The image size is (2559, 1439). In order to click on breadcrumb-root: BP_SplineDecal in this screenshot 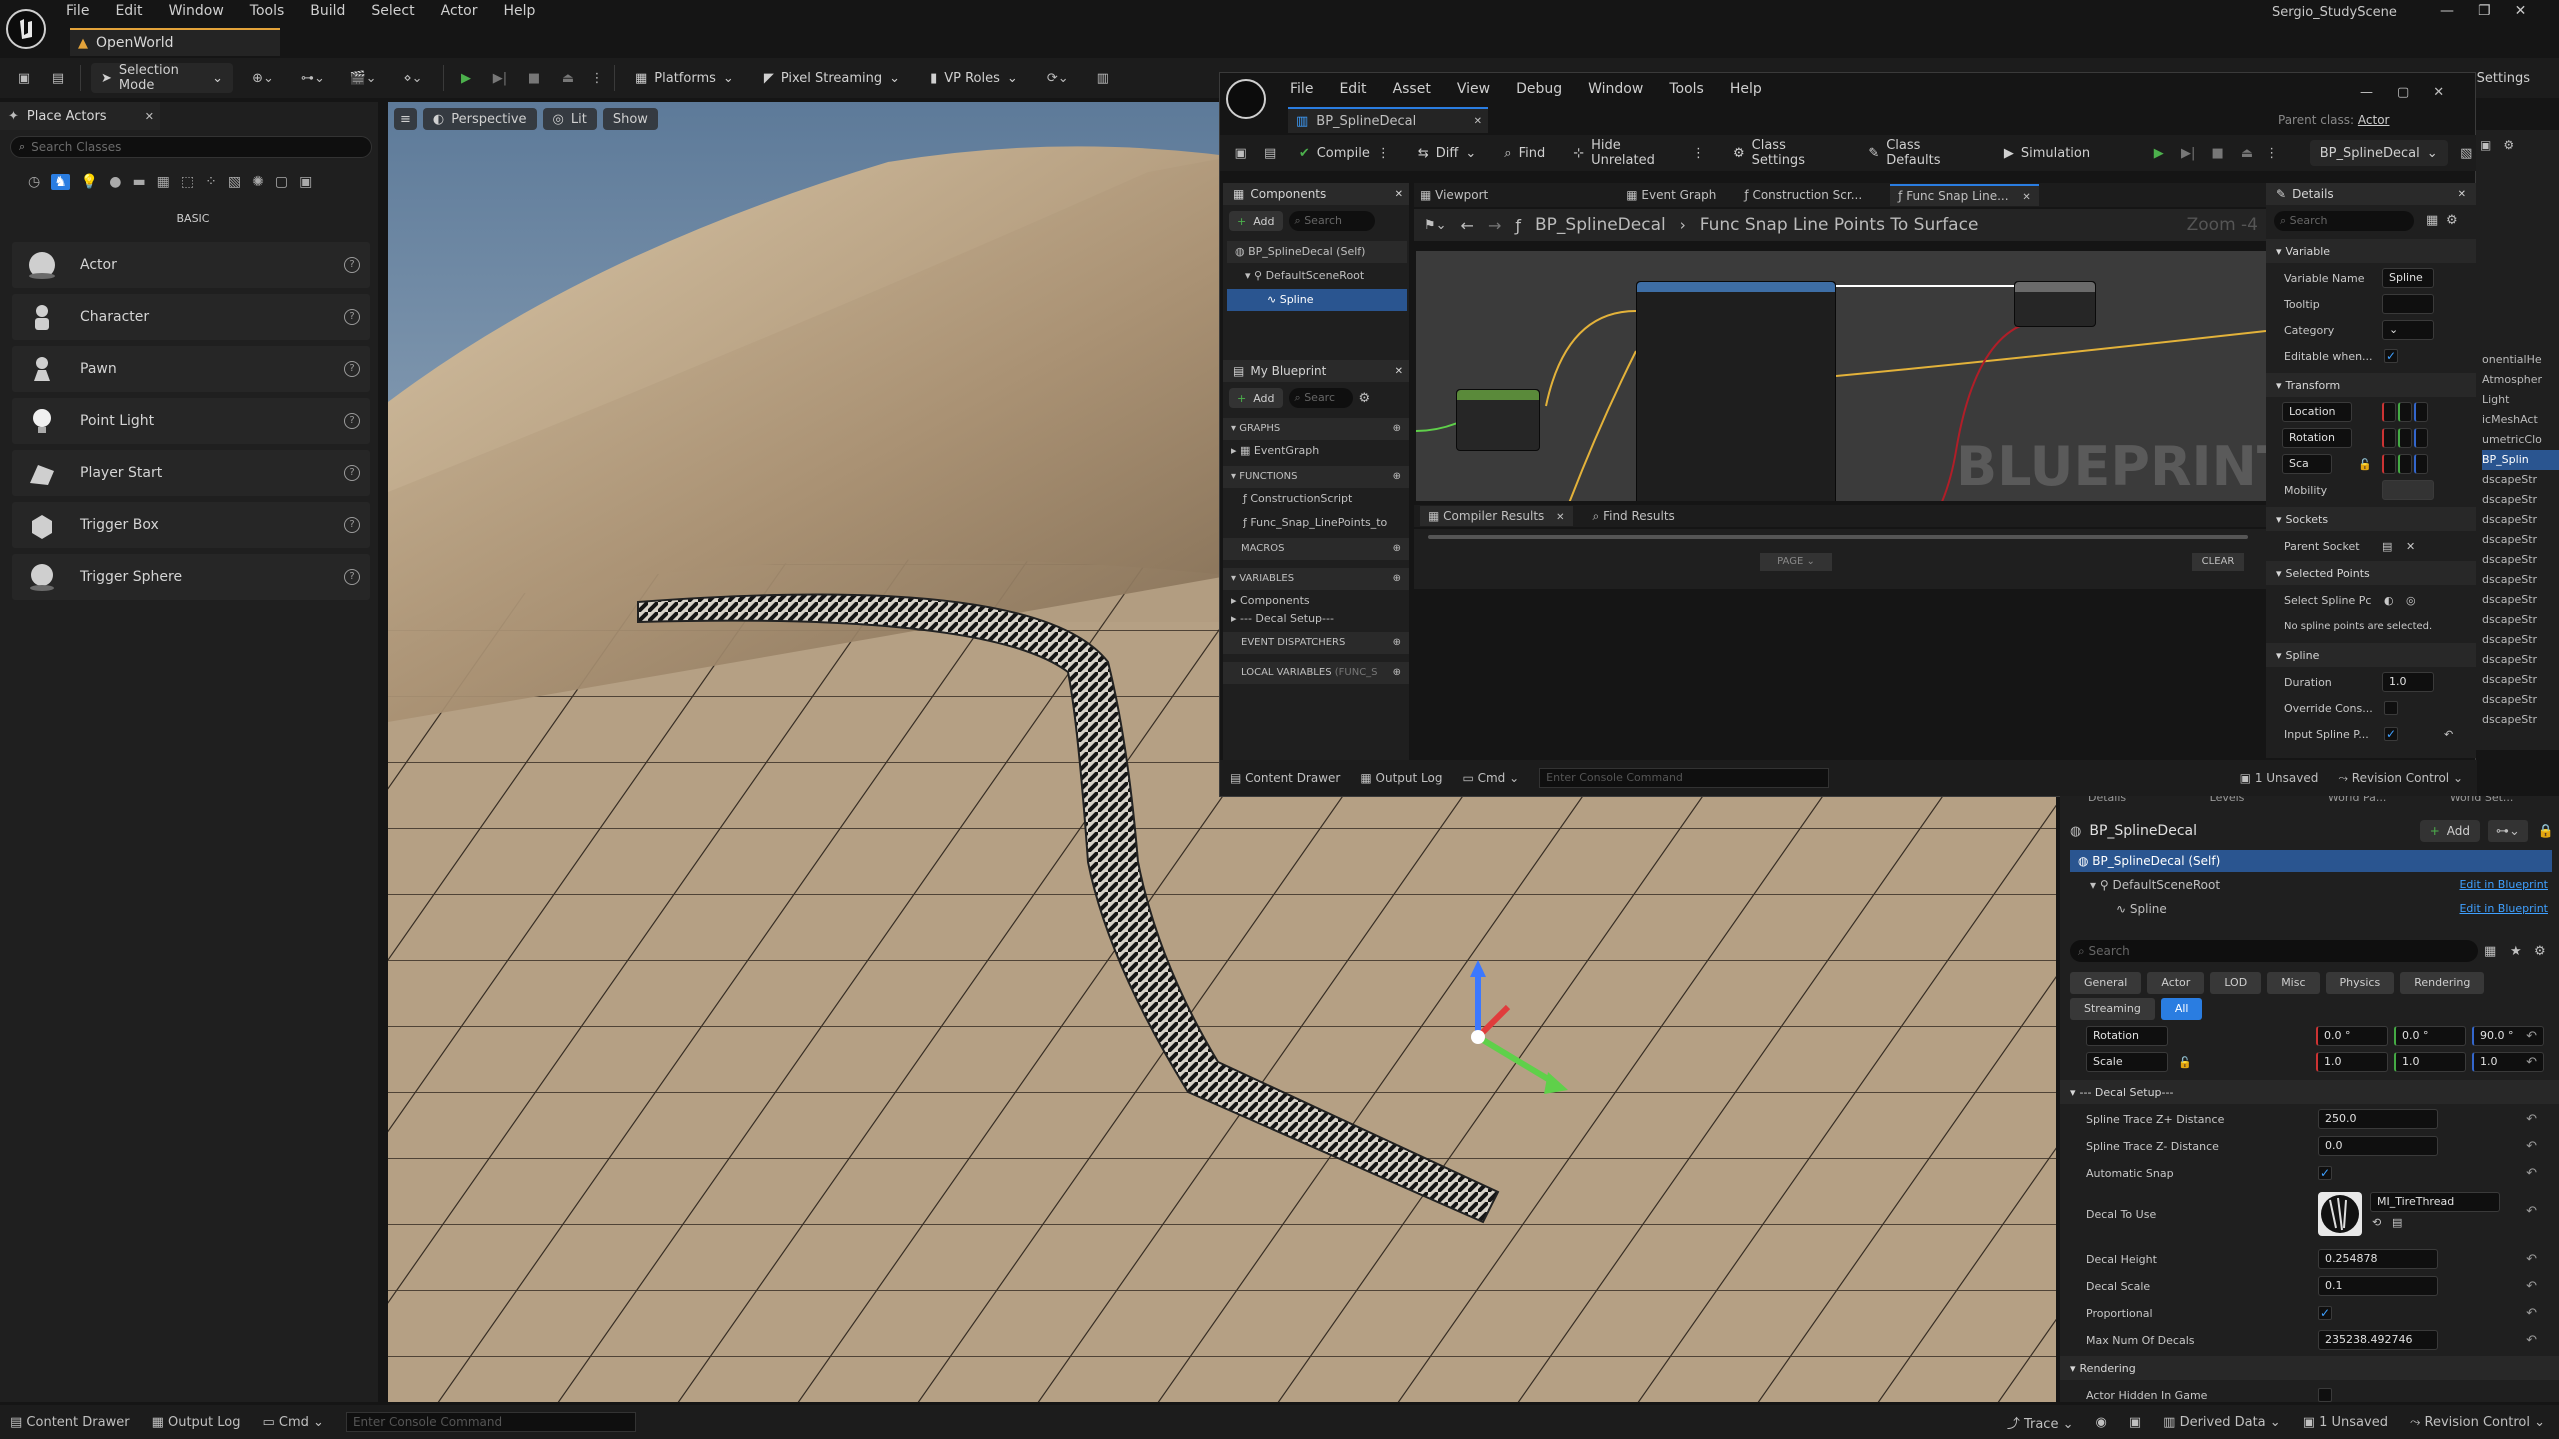, I will do `click(1600, 225)`.